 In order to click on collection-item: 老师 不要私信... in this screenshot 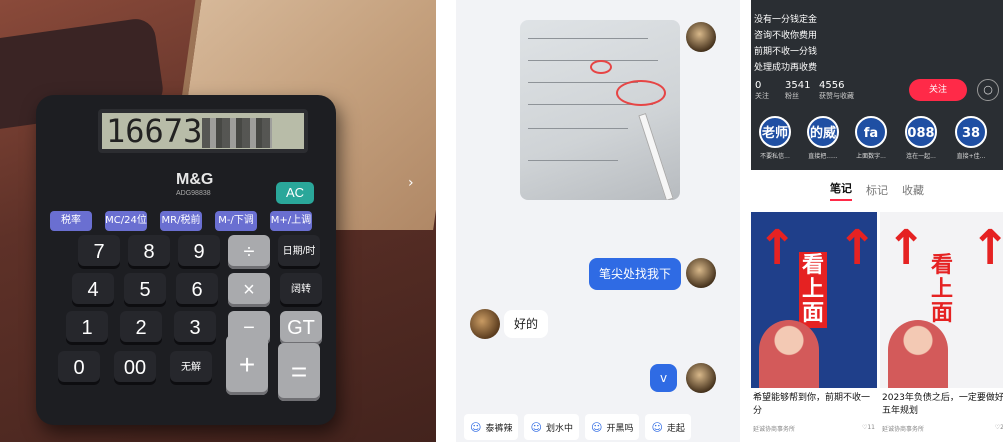, I will do `click(775, 138)`.